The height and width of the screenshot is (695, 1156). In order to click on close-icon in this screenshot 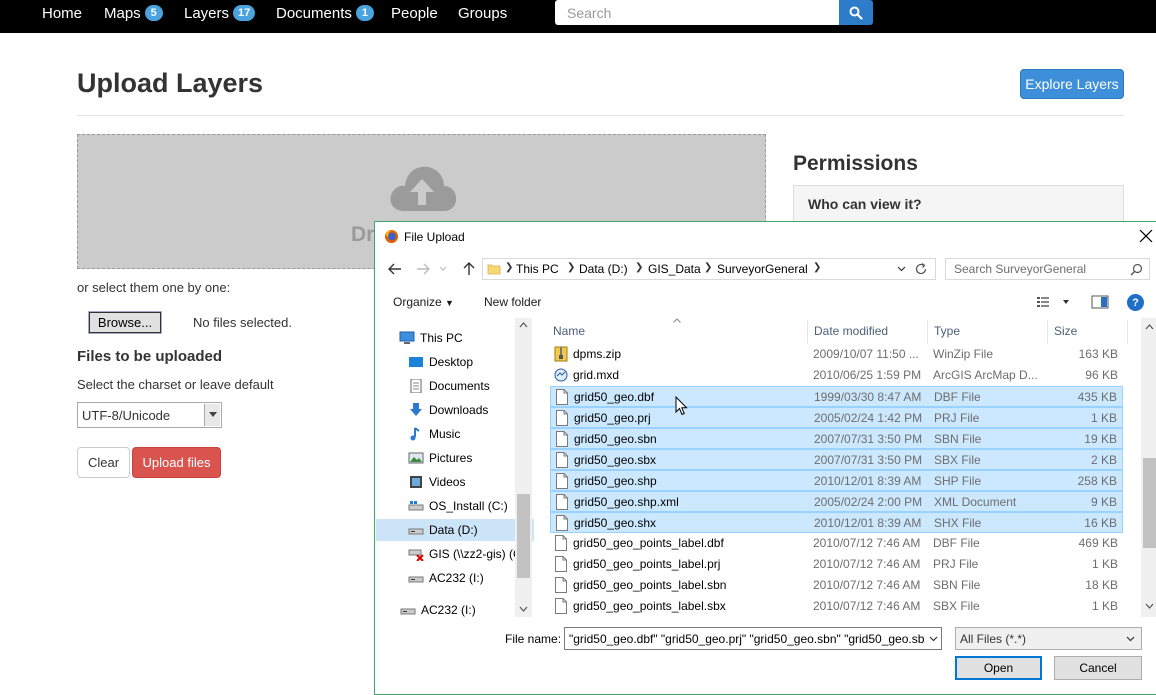, I will do `click(1146, 236)`.